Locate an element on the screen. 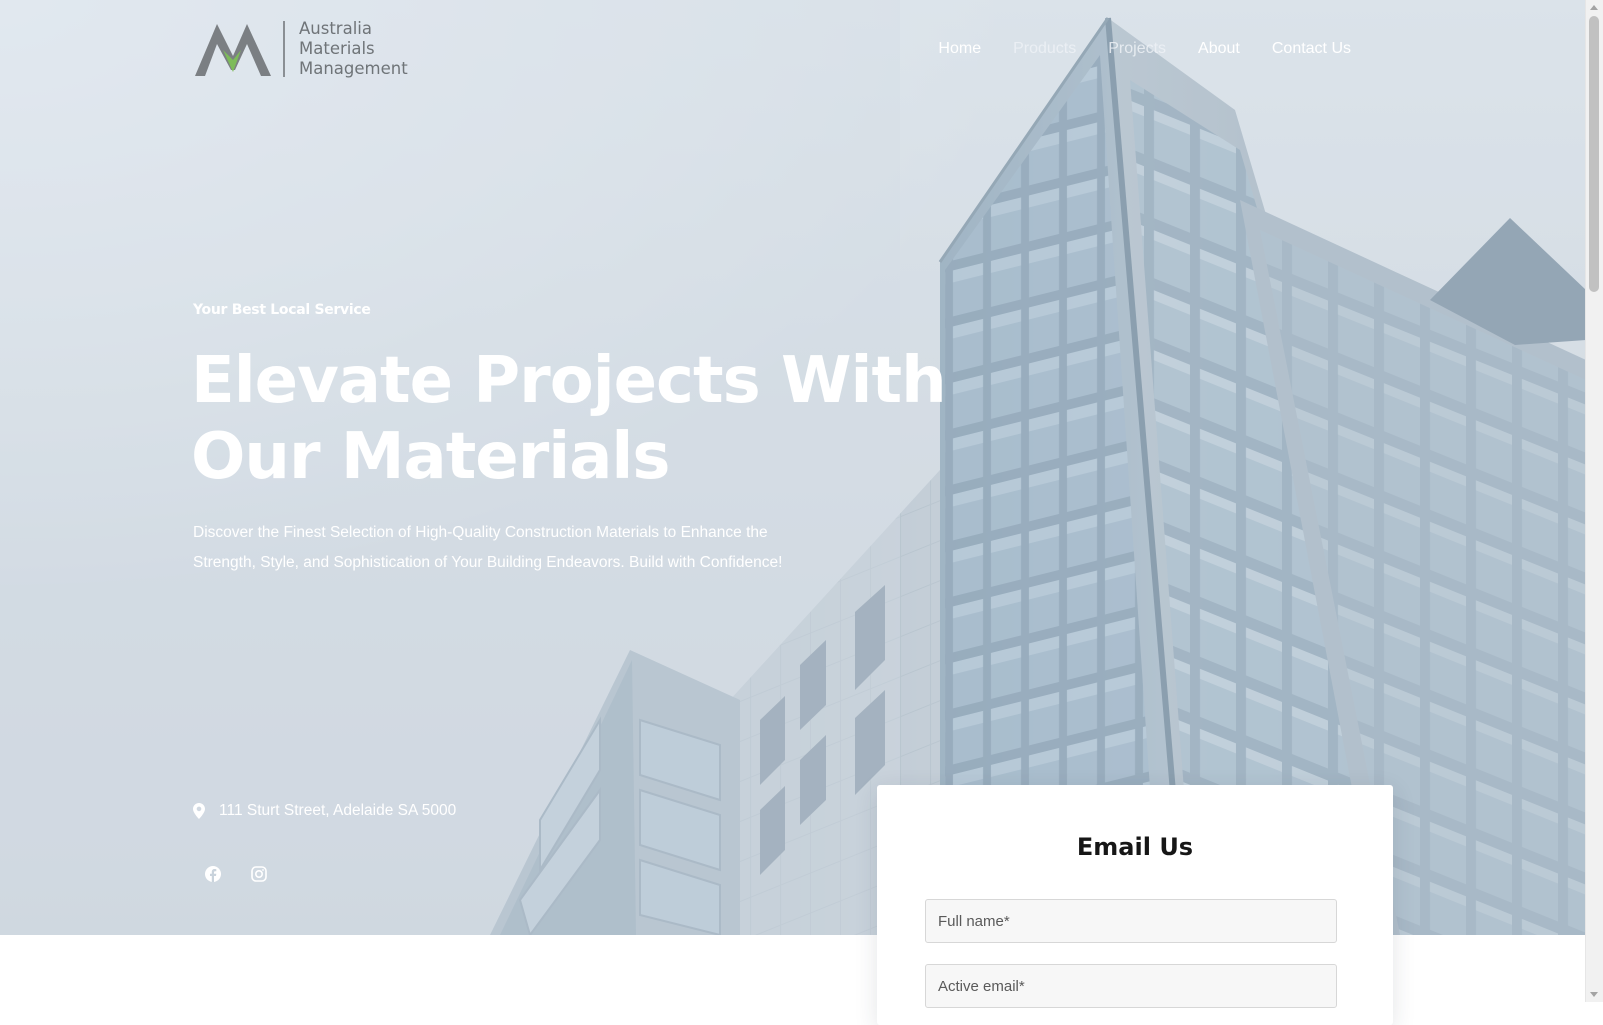  scrollbar-thumb is located at coordinates (1594, 154).